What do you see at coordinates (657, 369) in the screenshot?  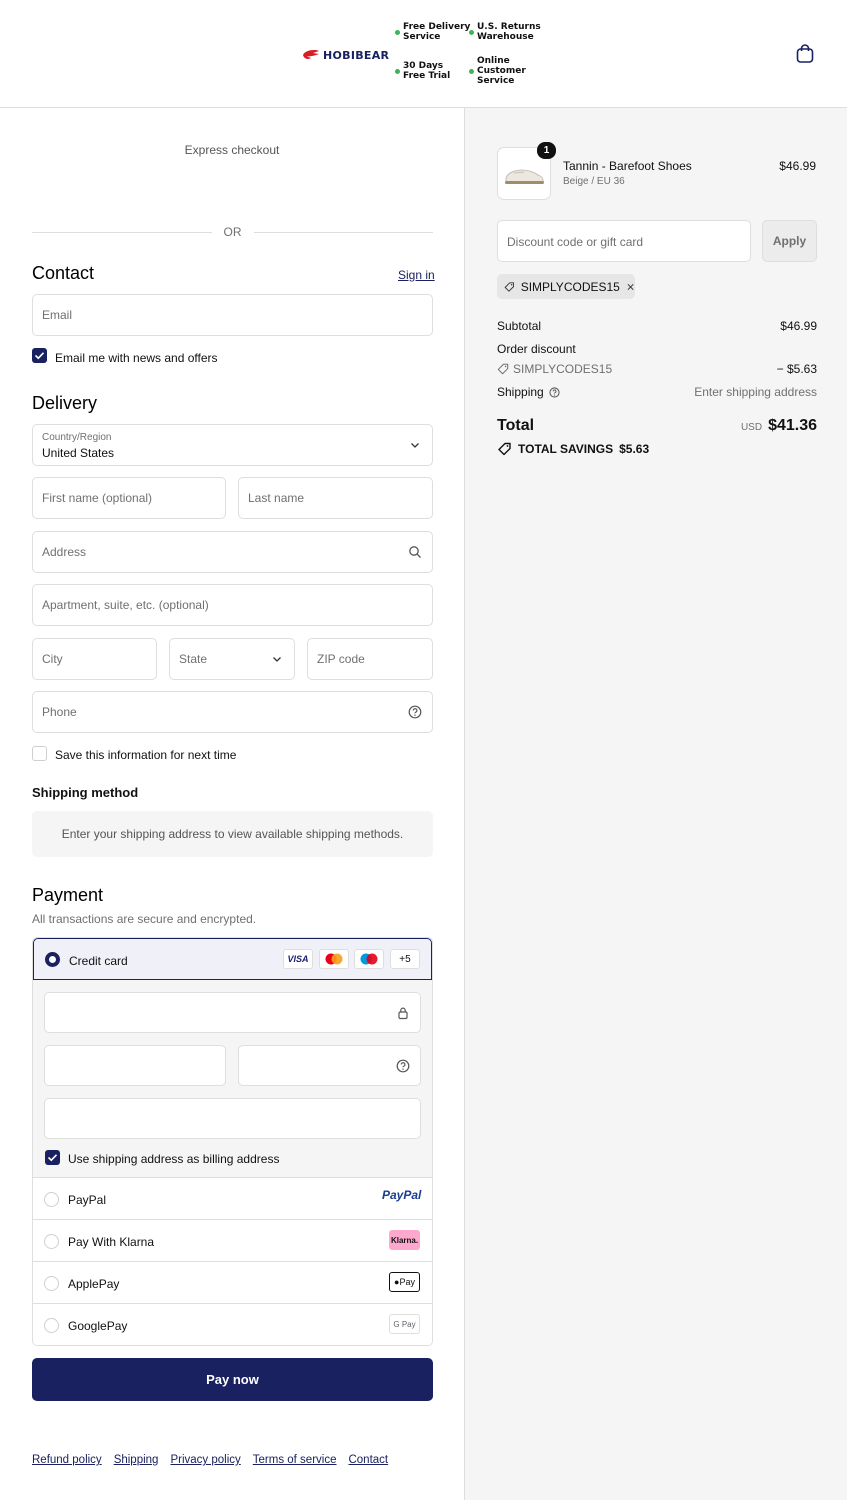 I see `discount-code-row: SIMPLYCODES15 − $5.63` at bounding box center [657, 369].